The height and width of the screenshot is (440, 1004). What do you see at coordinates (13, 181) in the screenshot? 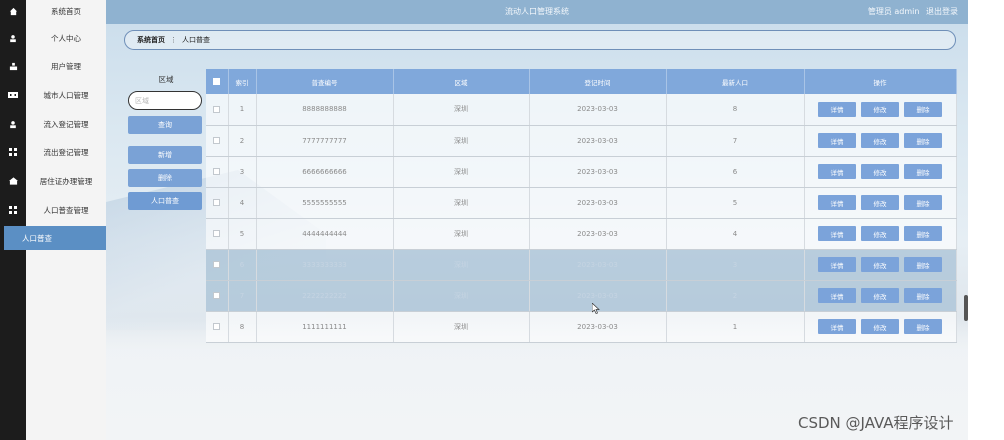
I see `card-icon` at bounding box center [13, 181].